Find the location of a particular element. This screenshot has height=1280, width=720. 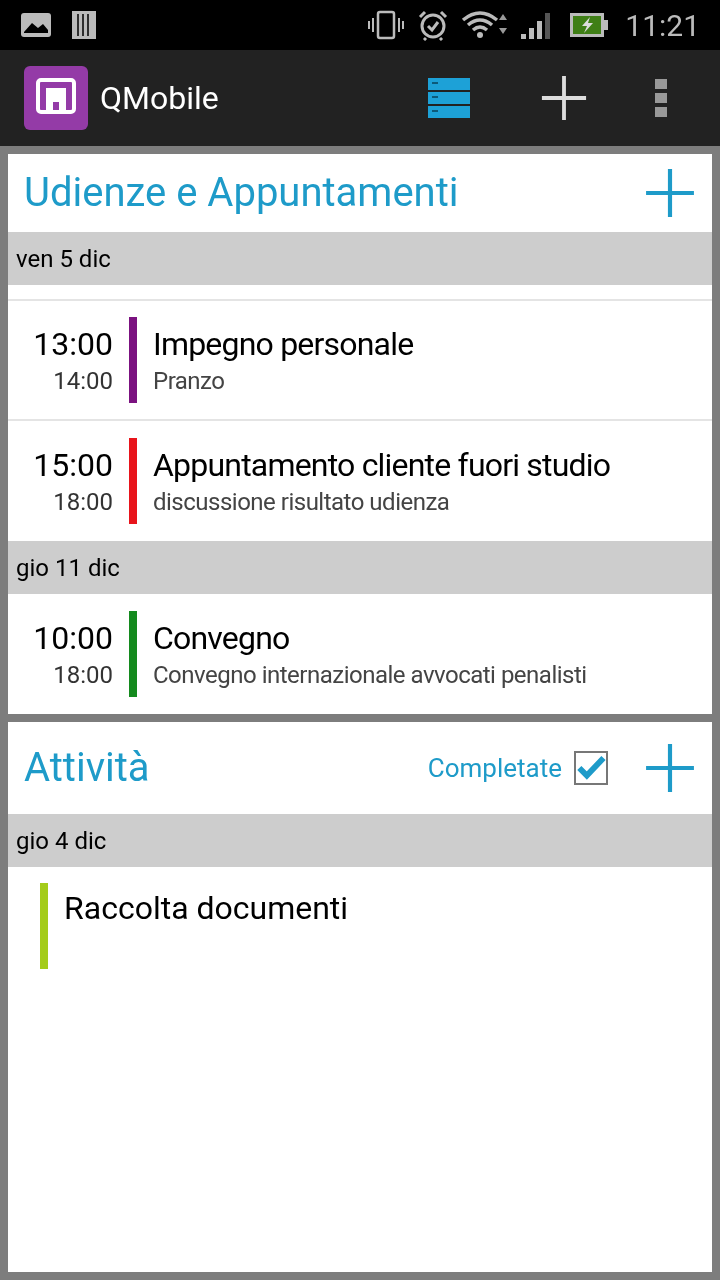

event-subtitle: Convegno internazionale avvocati penalisti is located at coordinates (370, 675).